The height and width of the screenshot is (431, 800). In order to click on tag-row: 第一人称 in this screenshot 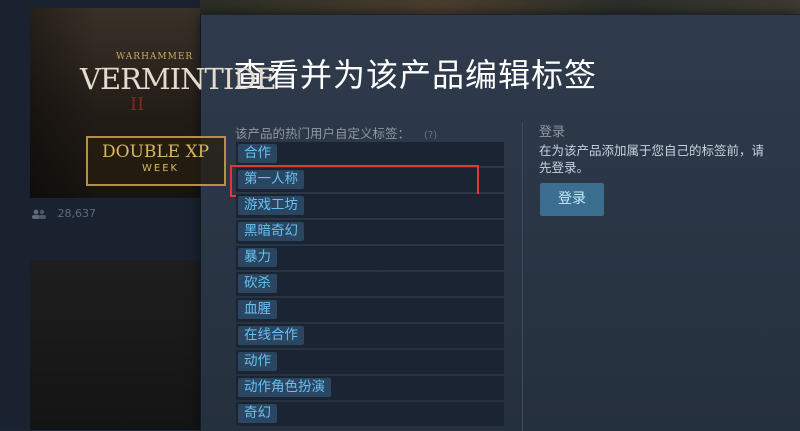, I will do `click(367, 181)`.